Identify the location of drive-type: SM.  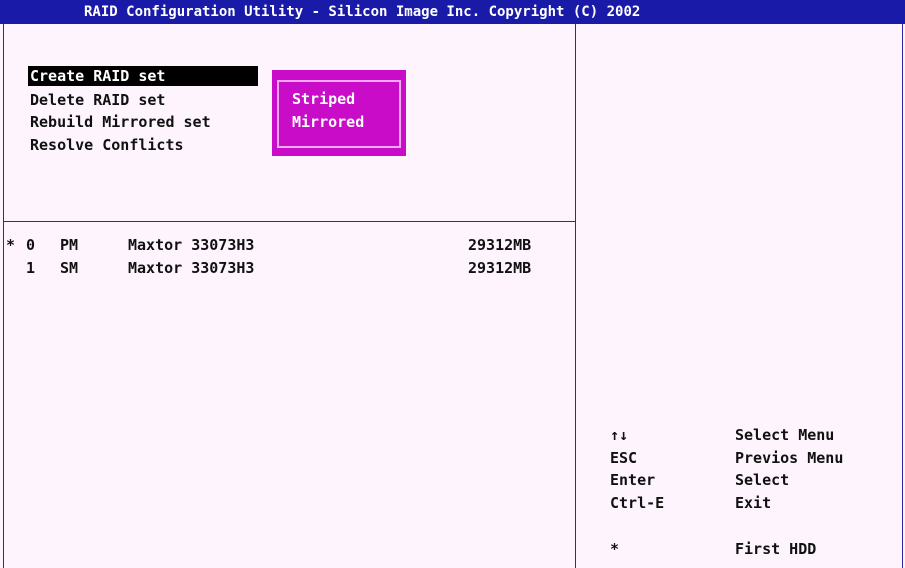
(69, 268).